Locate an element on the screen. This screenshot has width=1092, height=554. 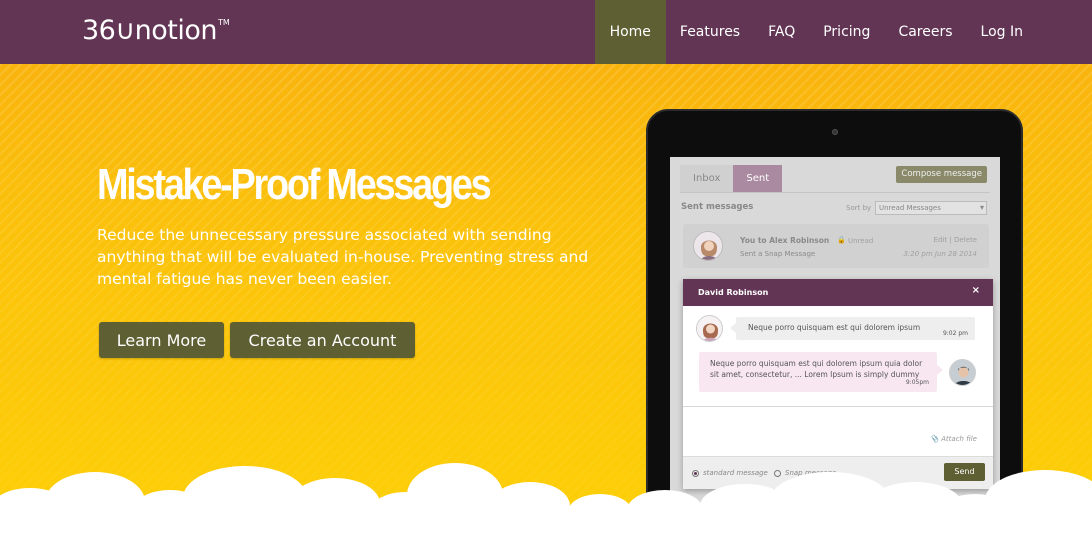
chat-message-time: 9:02 pm is located at coordinates (955, 333).